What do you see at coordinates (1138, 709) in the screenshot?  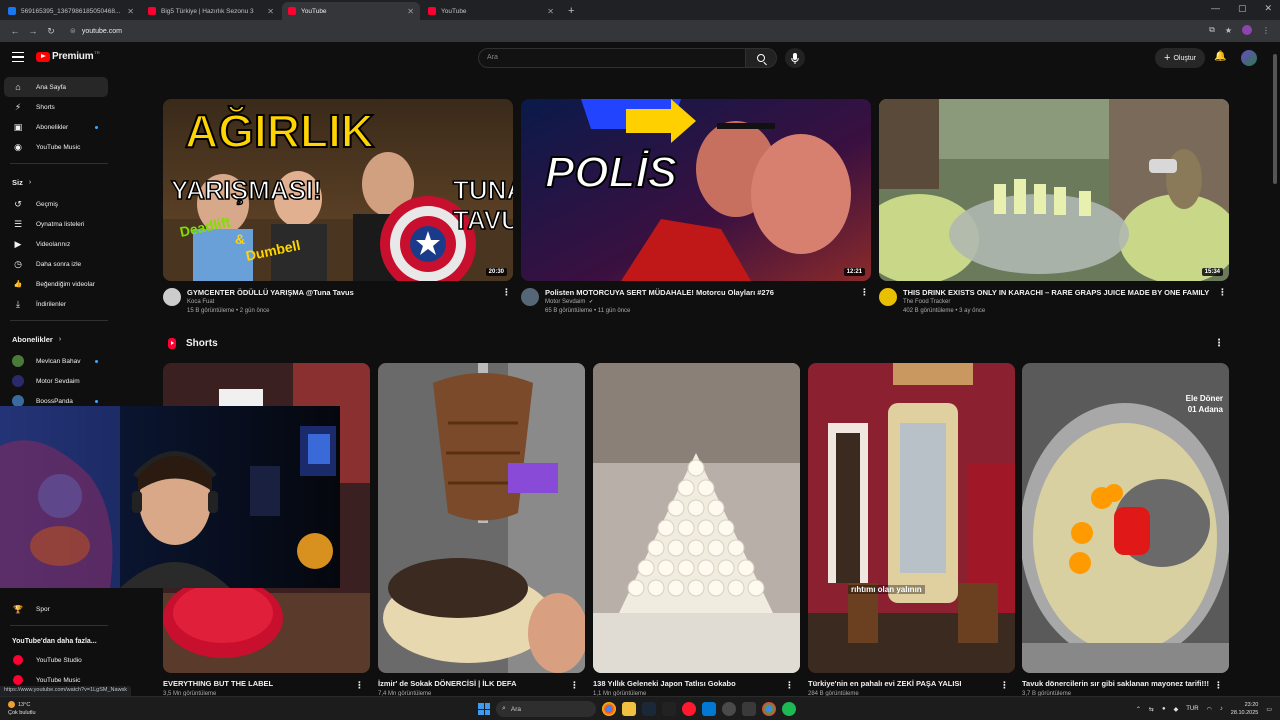 I see `chevron-up-icon: ⌃` at bounding box center [1138, 709].